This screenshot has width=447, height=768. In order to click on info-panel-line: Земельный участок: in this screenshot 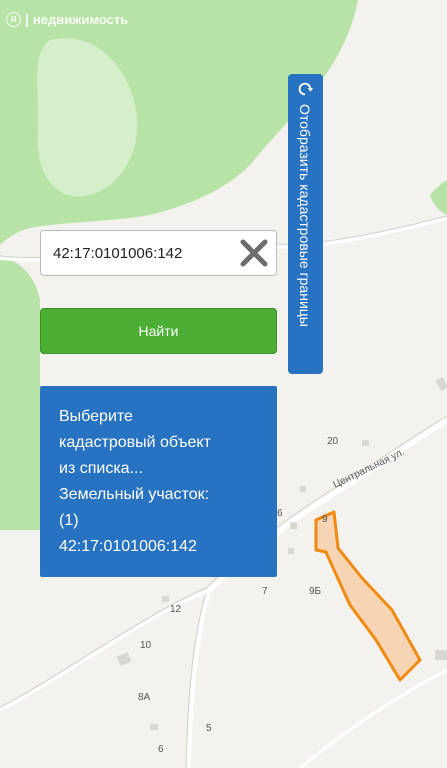, I will do `click(134, 494)`.